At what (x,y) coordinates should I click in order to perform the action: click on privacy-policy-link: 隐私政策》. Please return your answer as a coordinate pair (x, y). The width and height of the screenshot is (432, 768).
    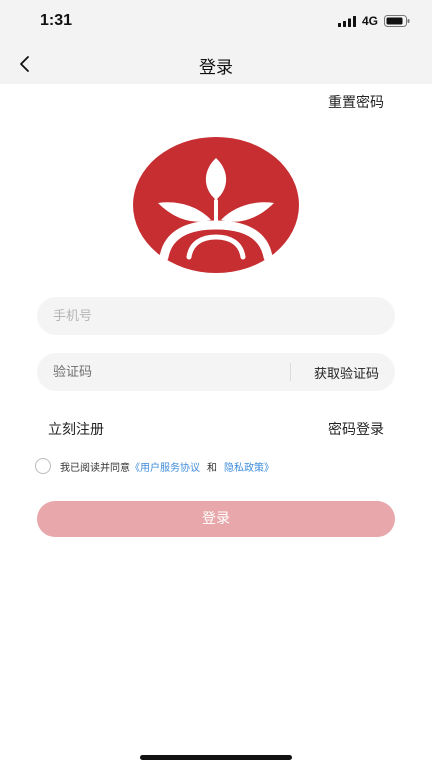
    Looking at the image, I should click on (249, 466).